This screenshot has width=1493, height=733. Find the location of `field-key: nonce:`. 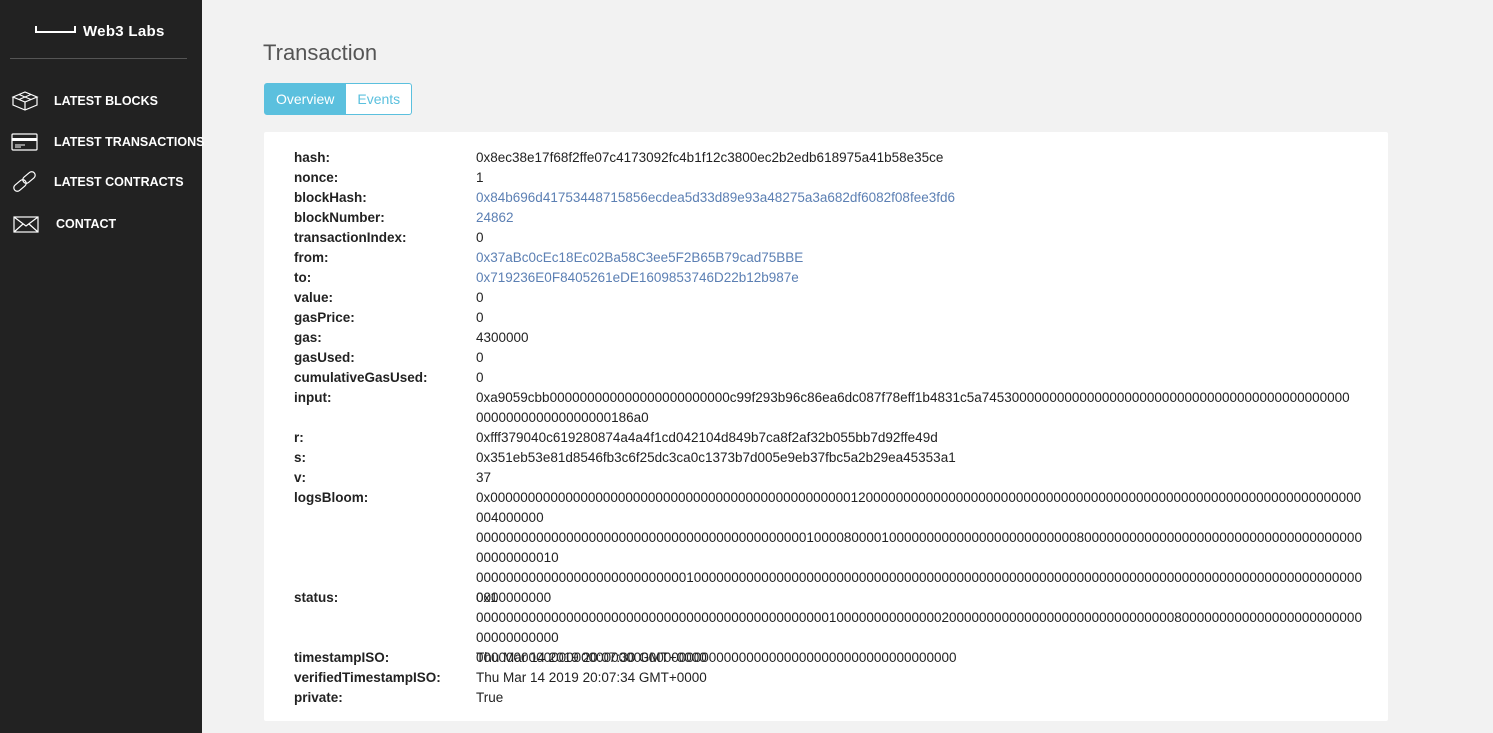

field-key: nonce: is located at coordinates (316, 177).